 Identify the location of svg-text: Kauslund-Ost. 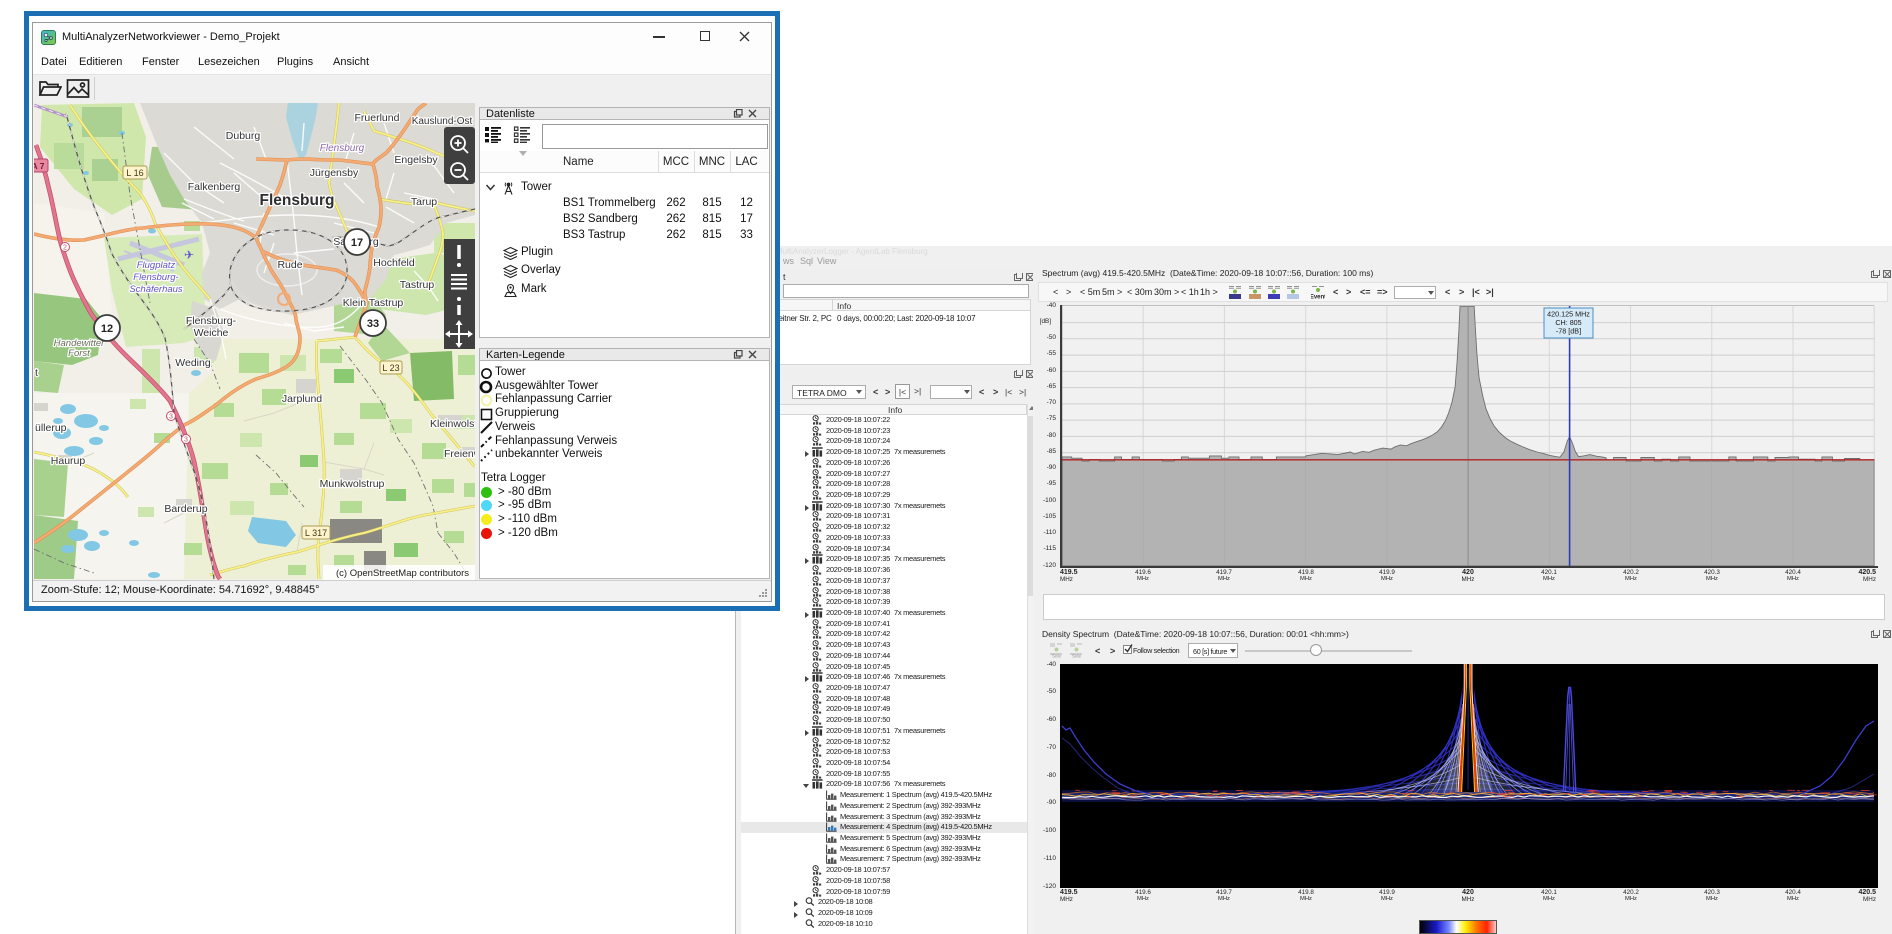
(442, 121).